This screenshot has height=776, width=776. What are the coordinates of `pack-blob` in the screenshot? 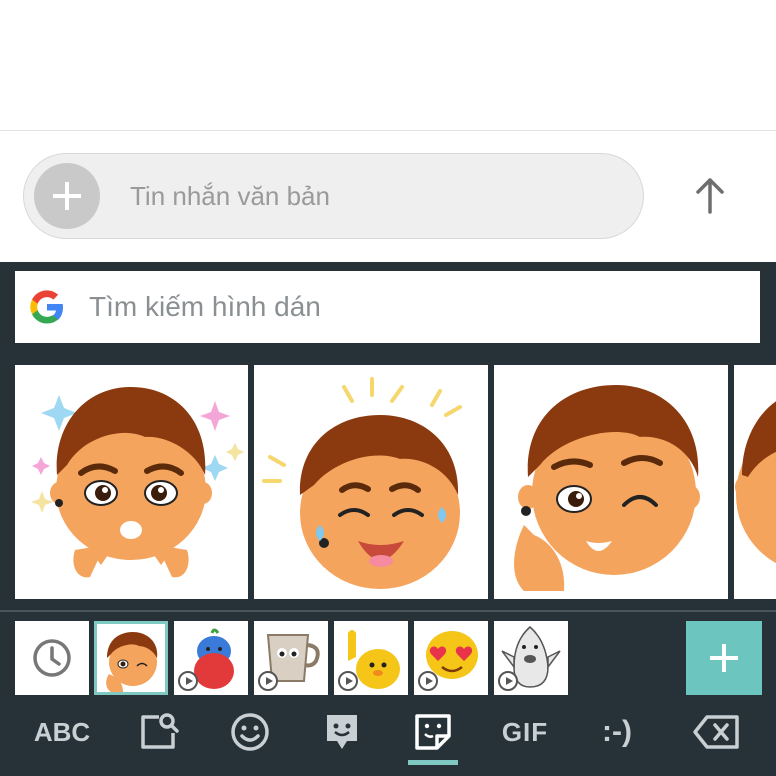 It's located at (371, 658).